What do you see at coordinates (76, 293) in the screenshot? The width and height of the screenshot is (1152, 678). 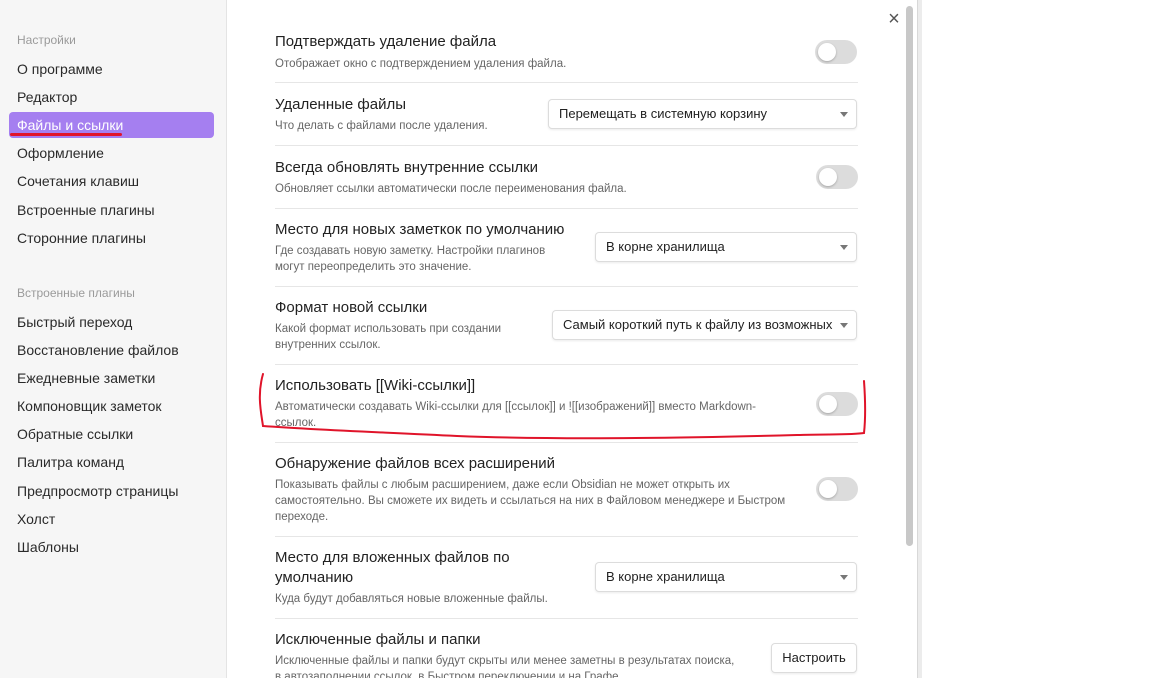 I see `sidebar-heading-plugins: Встроенные плагины` at bounding box center [76, 293].